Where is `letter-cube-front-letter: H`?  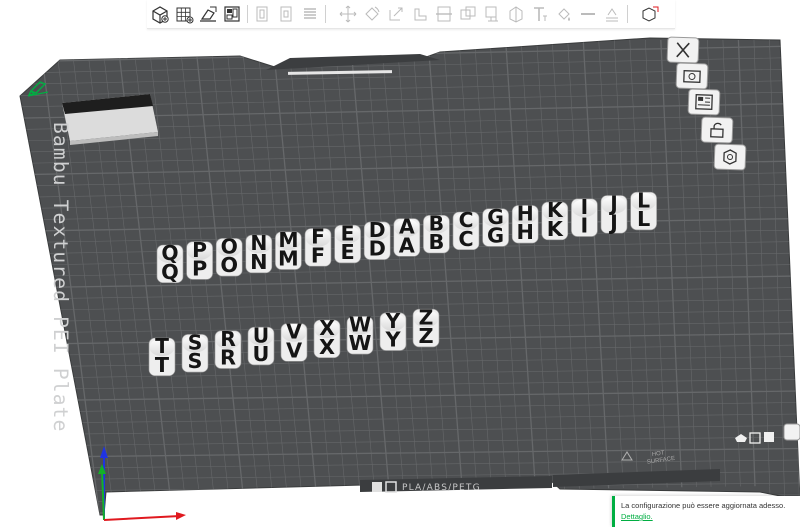 letter-cube-front-letter: H is located at coordinates (524, 232).